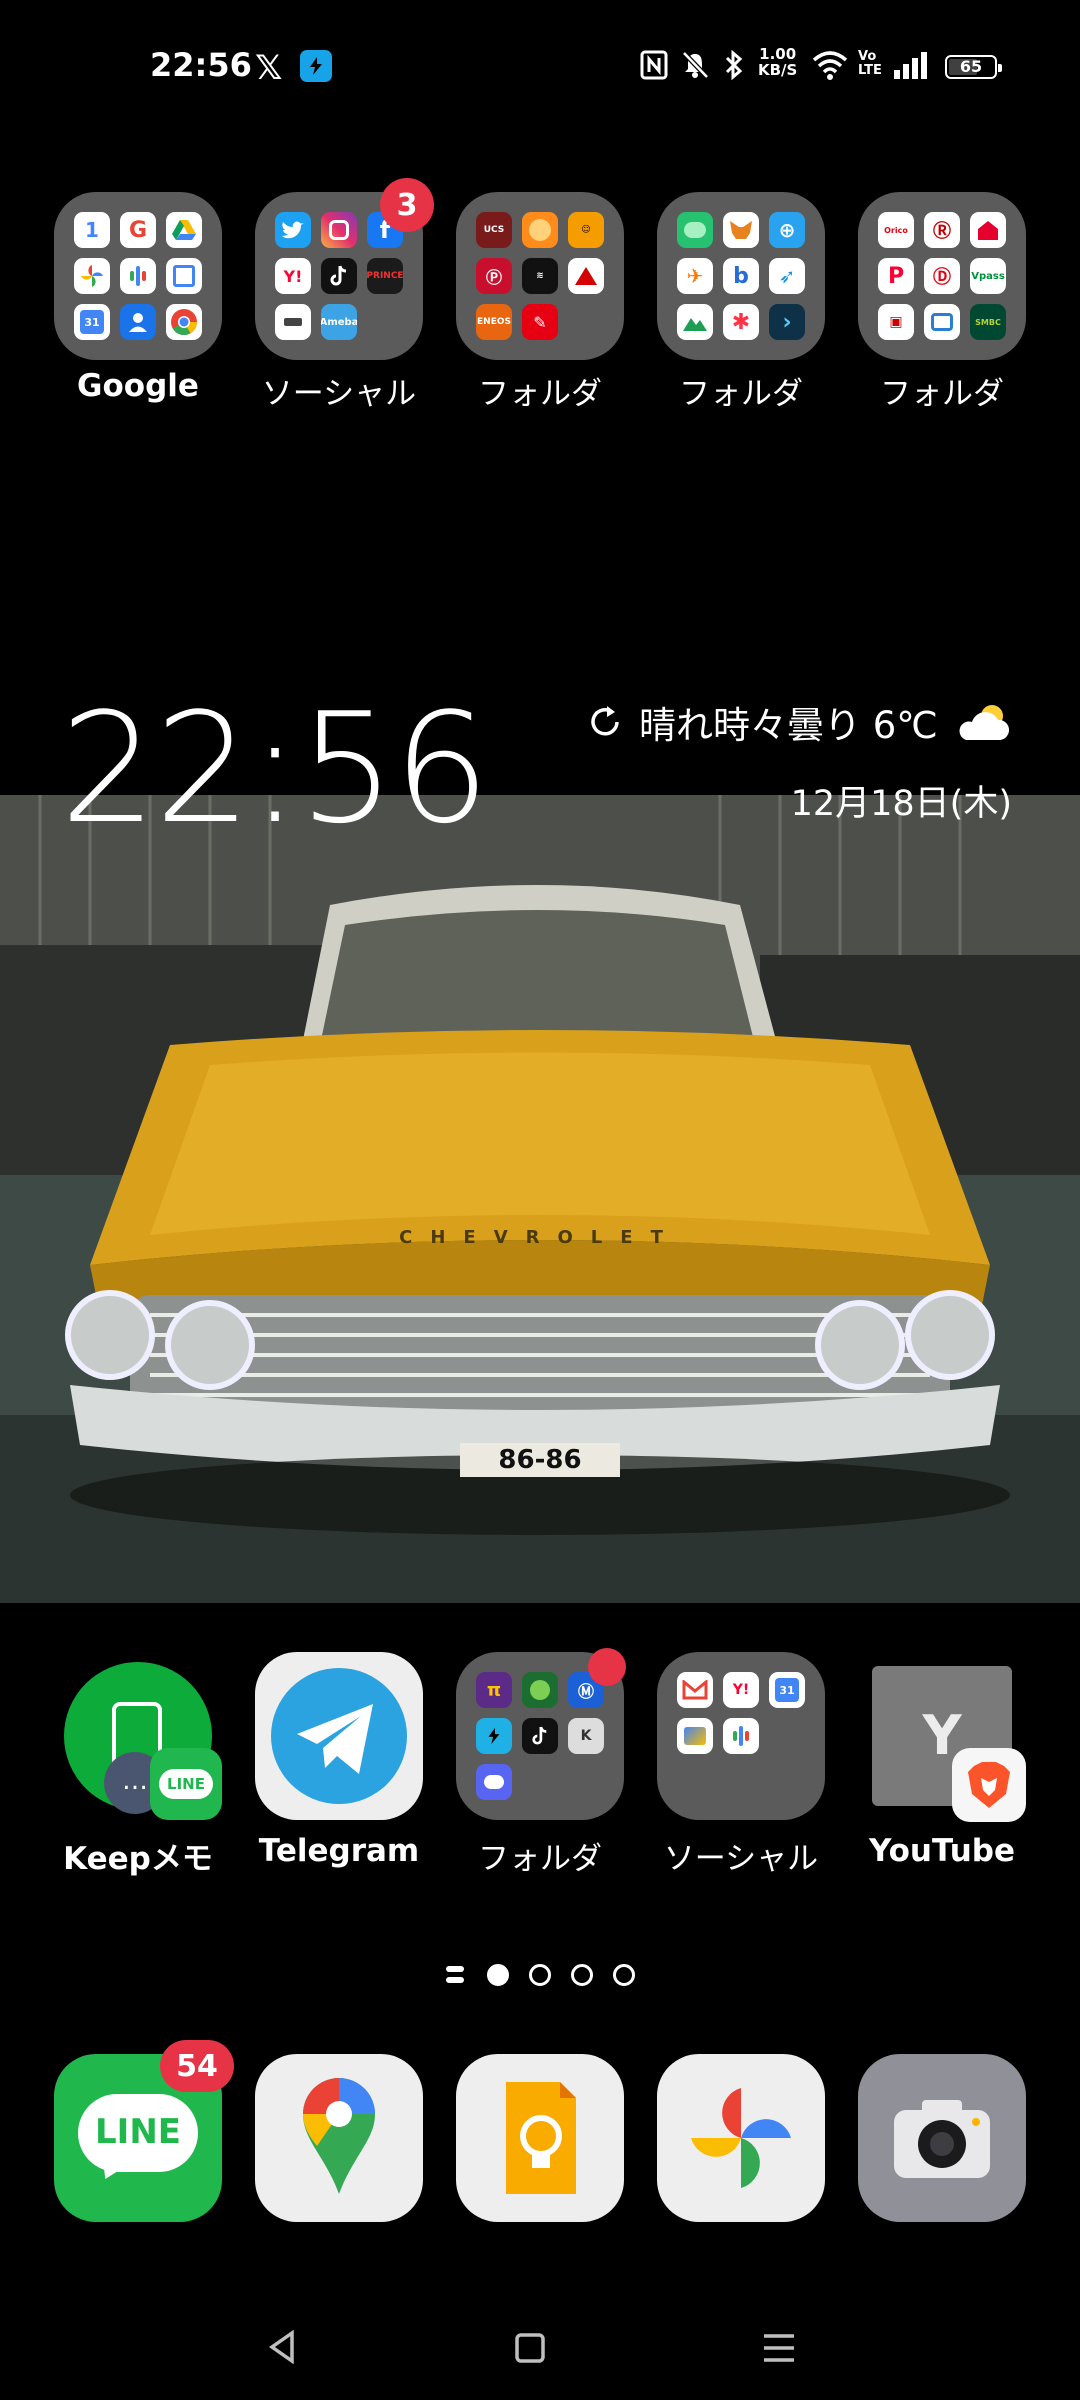 The height and width of the screenshot is (2400, 1080). Describe the element at coordinates (540, 230) in the screenshot. I see `food-app-icon` at that location.